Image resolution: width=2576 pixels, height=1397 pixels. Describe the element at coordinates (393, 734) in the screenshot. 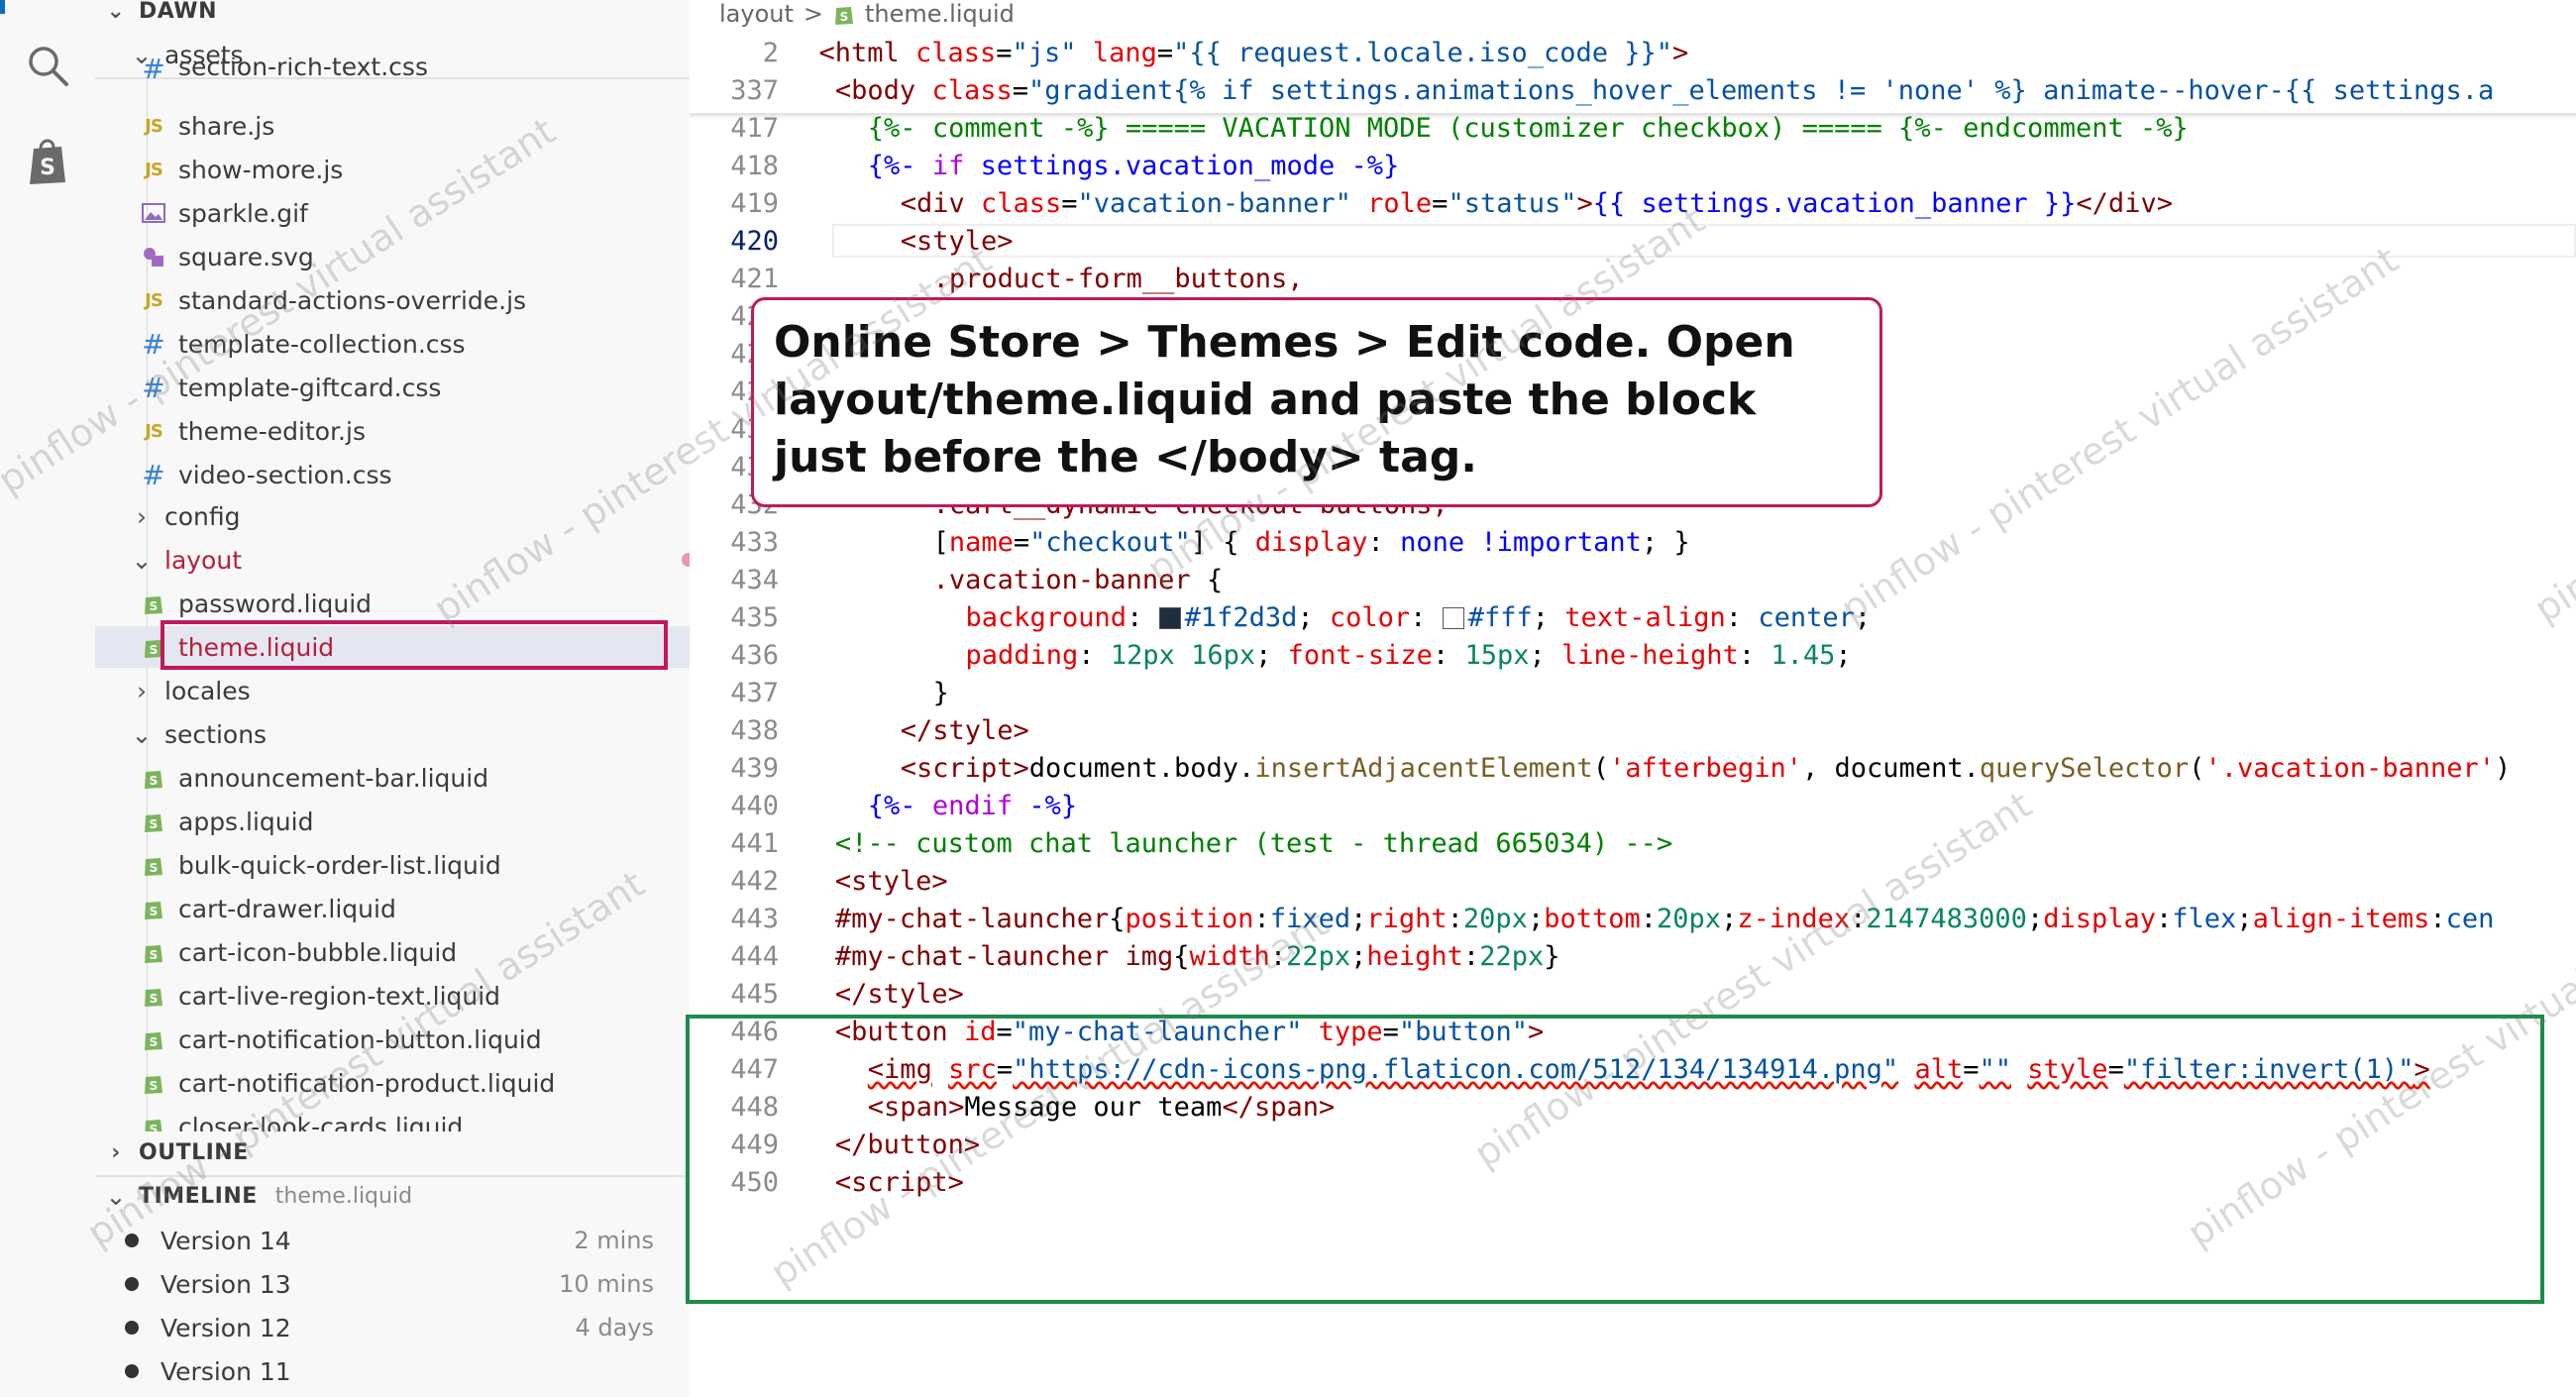

I see `folder-sections: ⌄ sections` at that location.